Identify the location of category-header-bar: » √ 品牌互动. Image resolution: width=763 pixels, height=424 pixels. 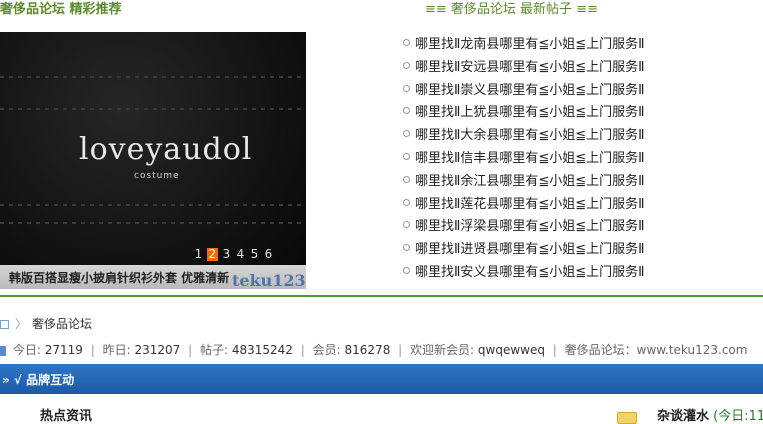
(381, 379).